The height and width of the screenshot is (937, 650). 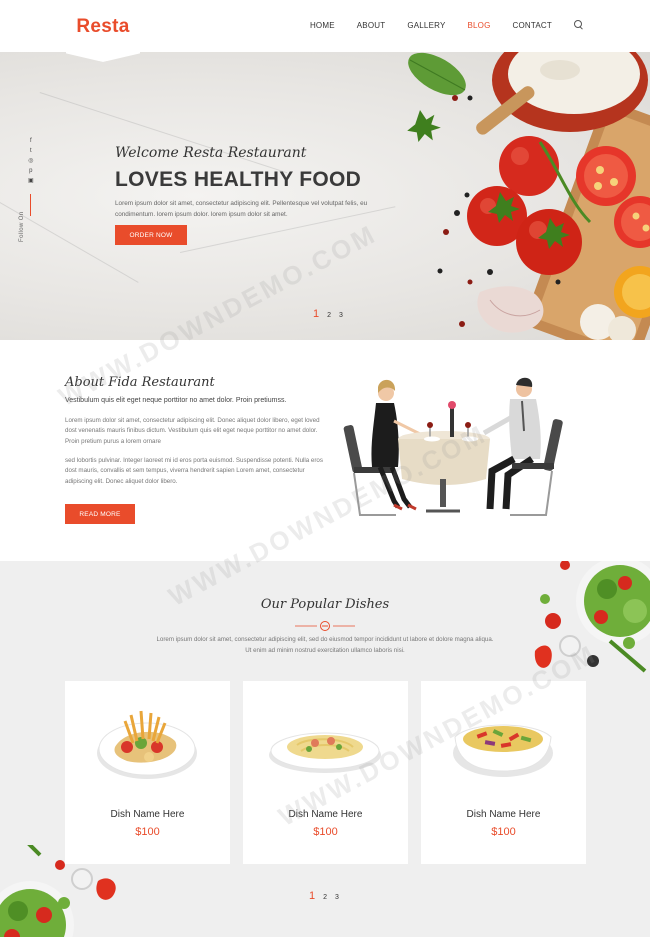 I want to click on nav-item-home: HOME, so click(x=322, y=25).